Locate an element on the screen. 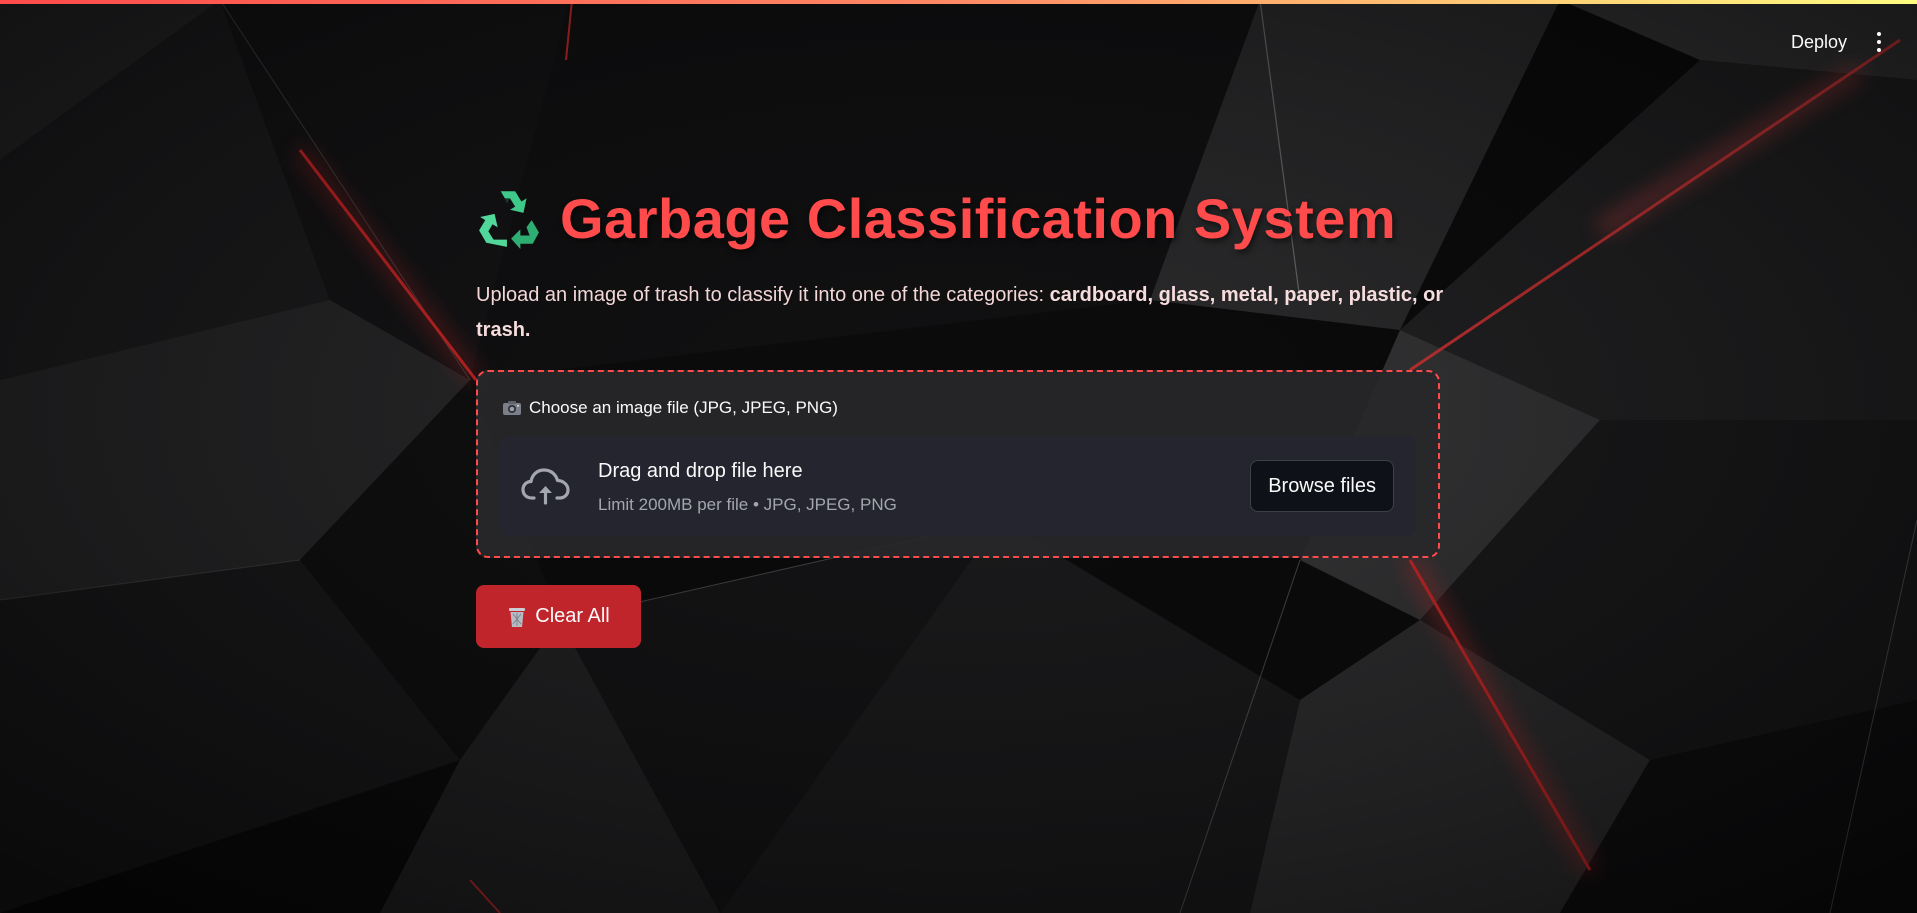 The width and height of the screenshot is (1917, 913). drop-title: Drag and drop file here is located at coordinates (700, 471).